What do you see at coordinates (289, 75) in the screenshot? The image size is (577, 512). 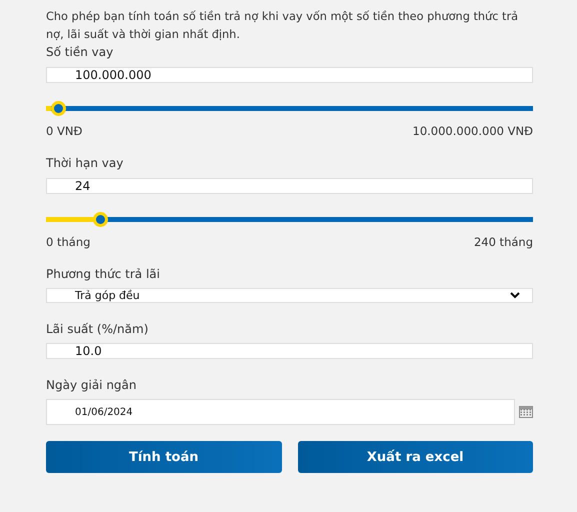 I see `input-field: 100.000.000` at bounding box center [289, 75].